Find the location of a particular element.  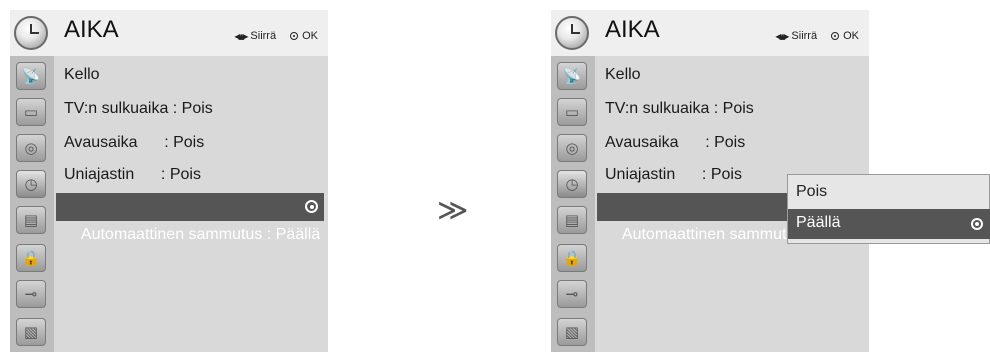

popup-option-pois: Pois is located at coordinates (811, 192).